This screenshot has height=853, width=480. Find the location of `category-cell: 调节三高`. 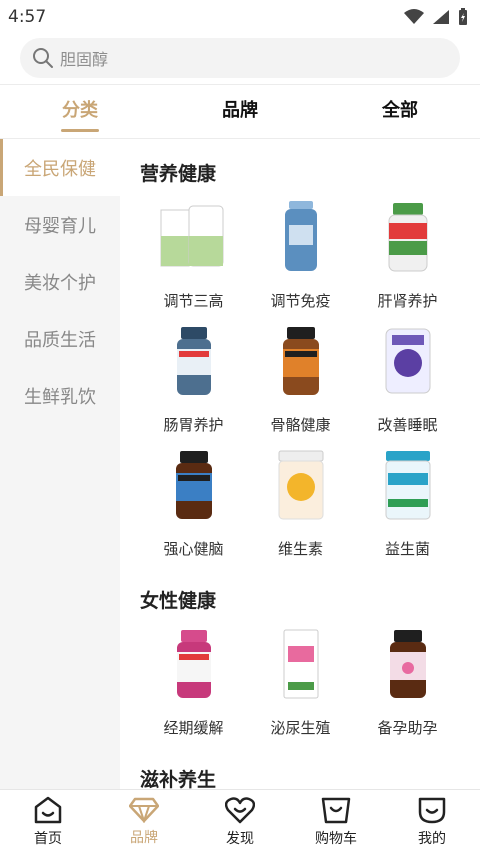

category-cell: 调节三高 is located at coordinates (193, 256).